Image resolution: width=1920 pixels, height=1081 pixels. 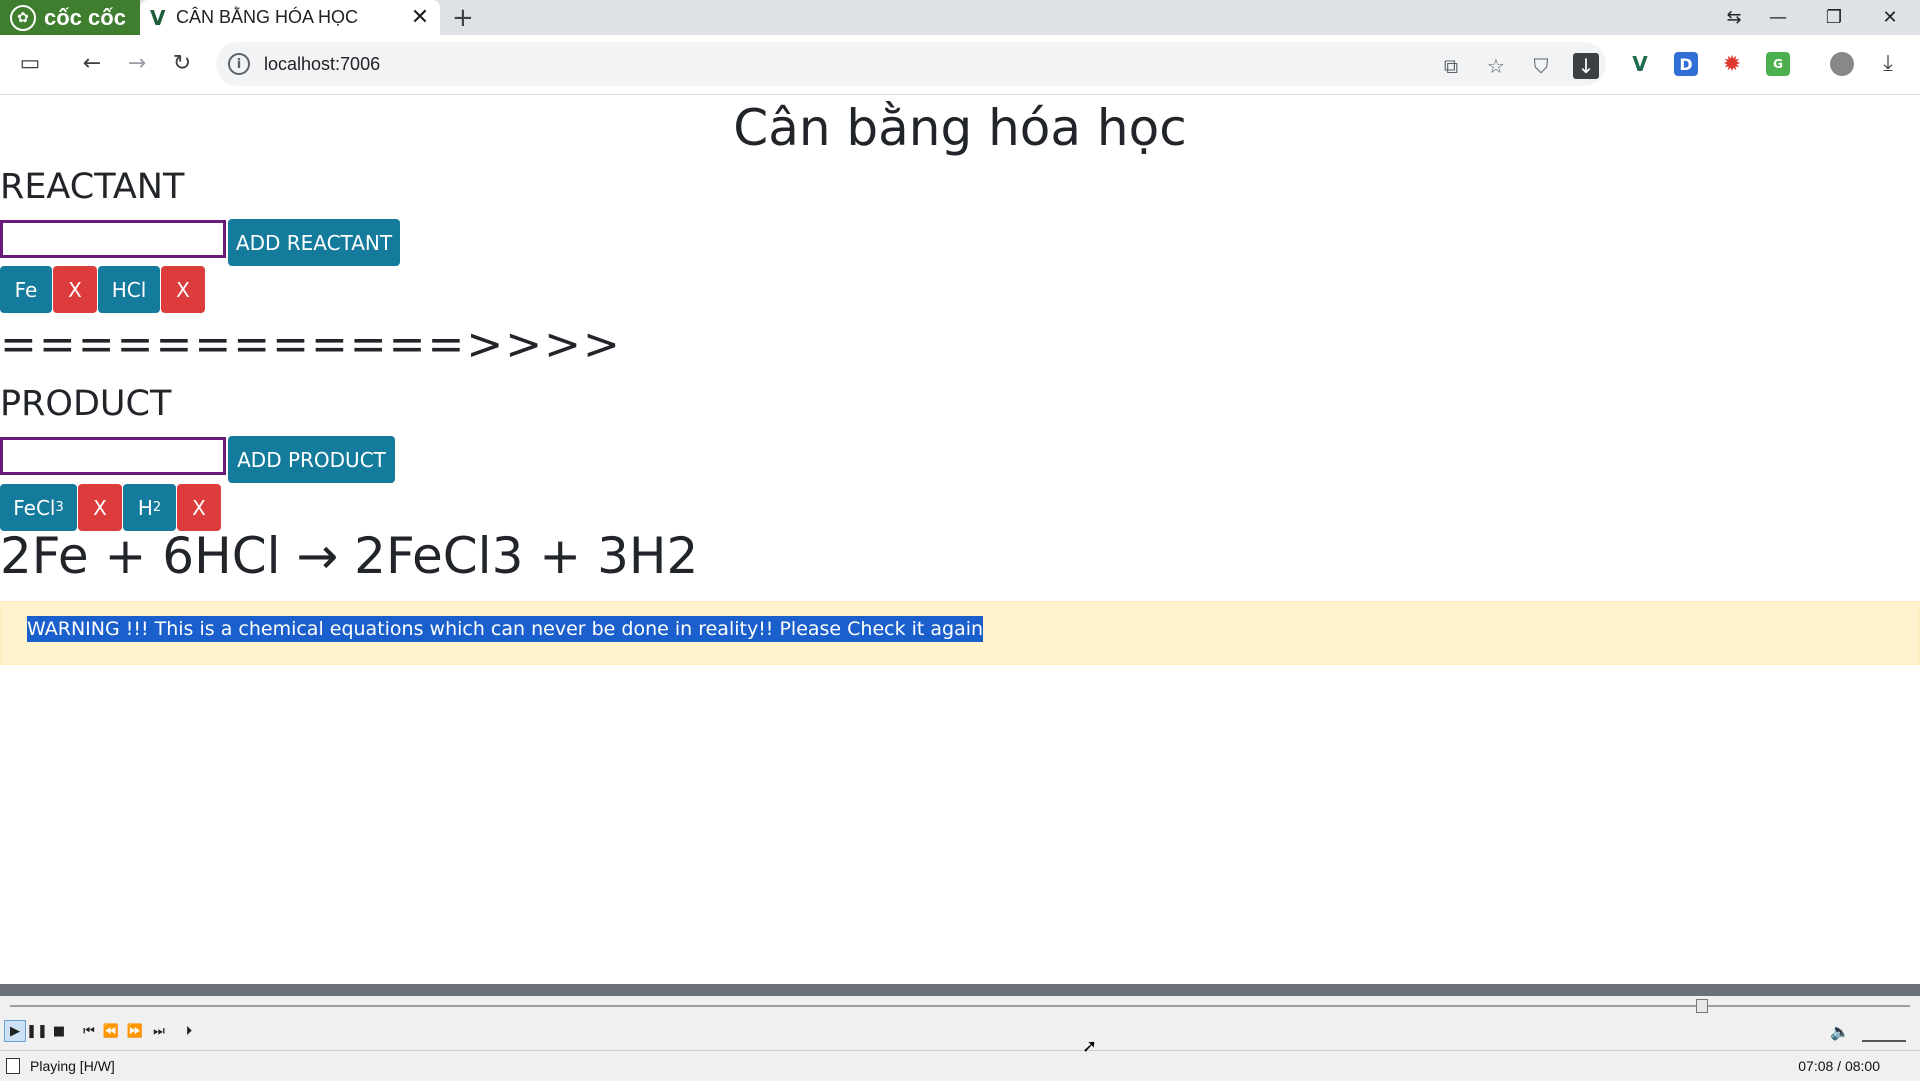 I want to click on reload-icon: ↻, so click(x=182, y=63).